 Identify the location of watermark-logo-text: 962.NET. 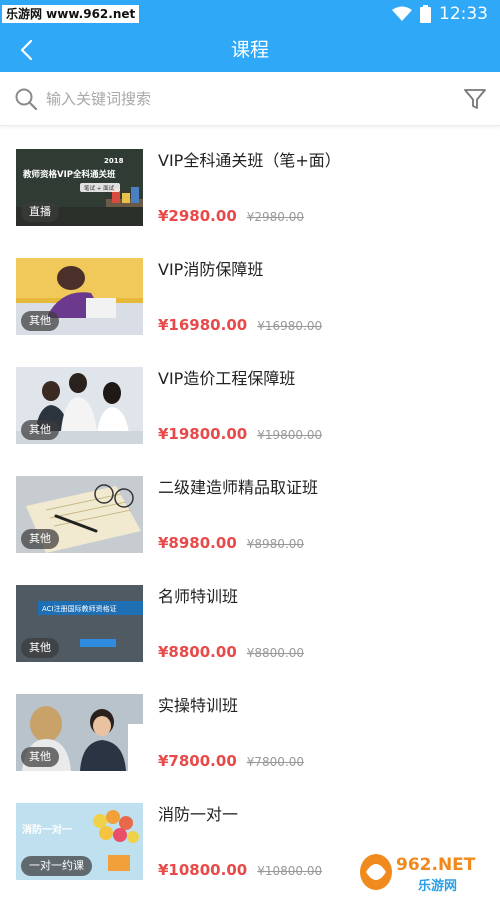
(436, 865).